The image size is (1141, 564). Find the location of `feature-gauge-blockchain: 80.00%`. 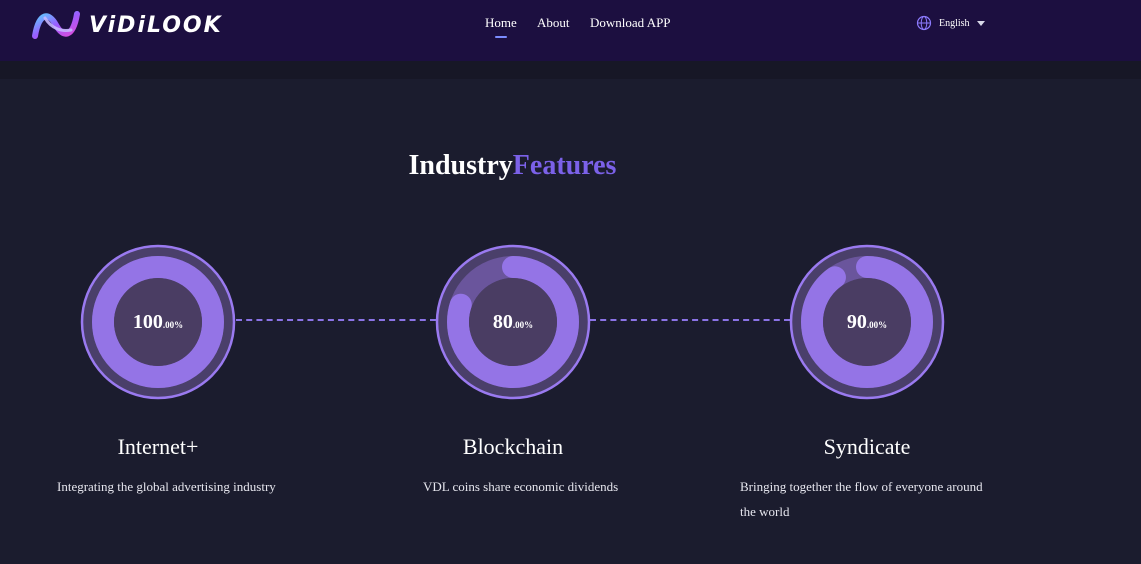

feature-gauge-blockchain: 80.00% is located at coordinates (513, 322).